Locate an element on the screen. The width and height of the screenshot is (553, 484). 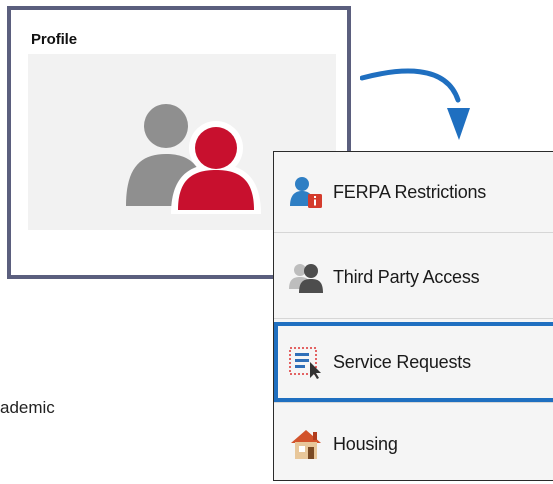
menu-item-ferpa-restrictions: FERPA Restrictions is located at coordinates (413, 192).